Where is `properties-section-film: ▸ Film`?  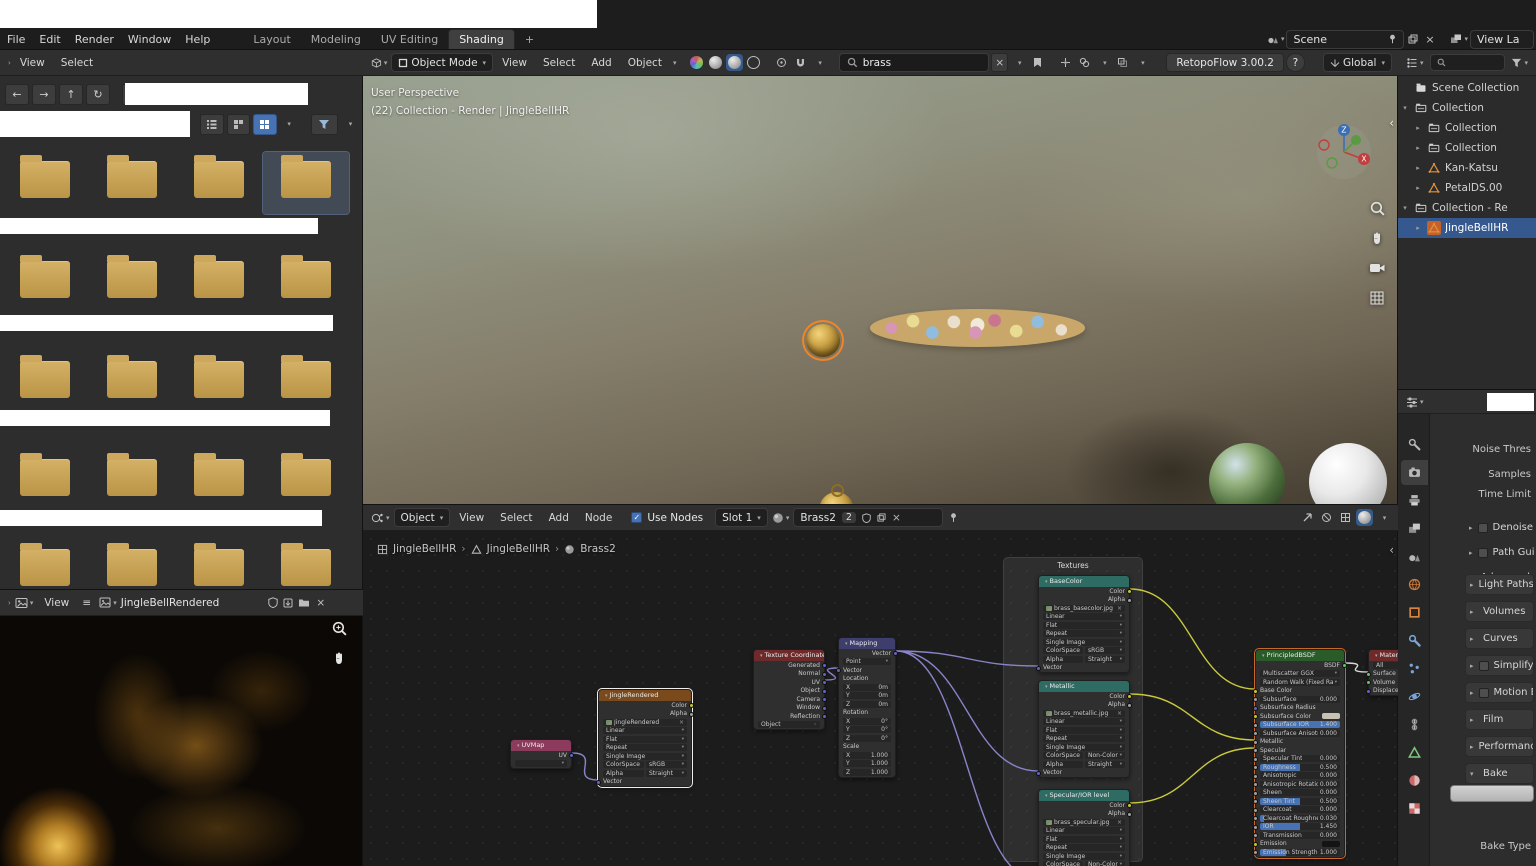
properties-section-film: ▸ Film is located at coordinates (1499, 719).